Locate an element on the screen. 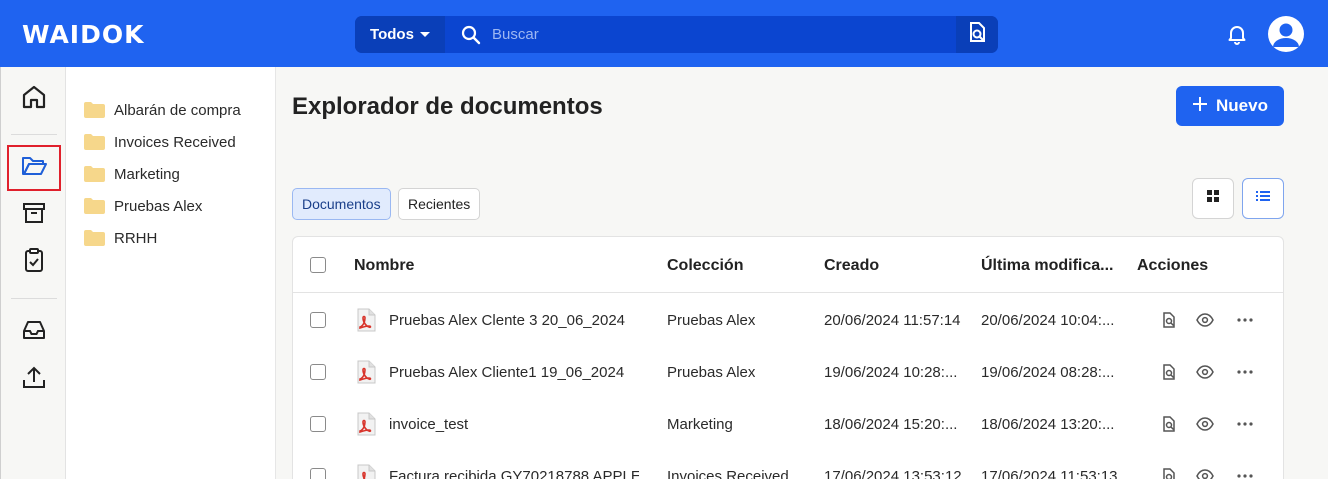  folder-label: Pruebas Alex is located at coordinates (158, 206).